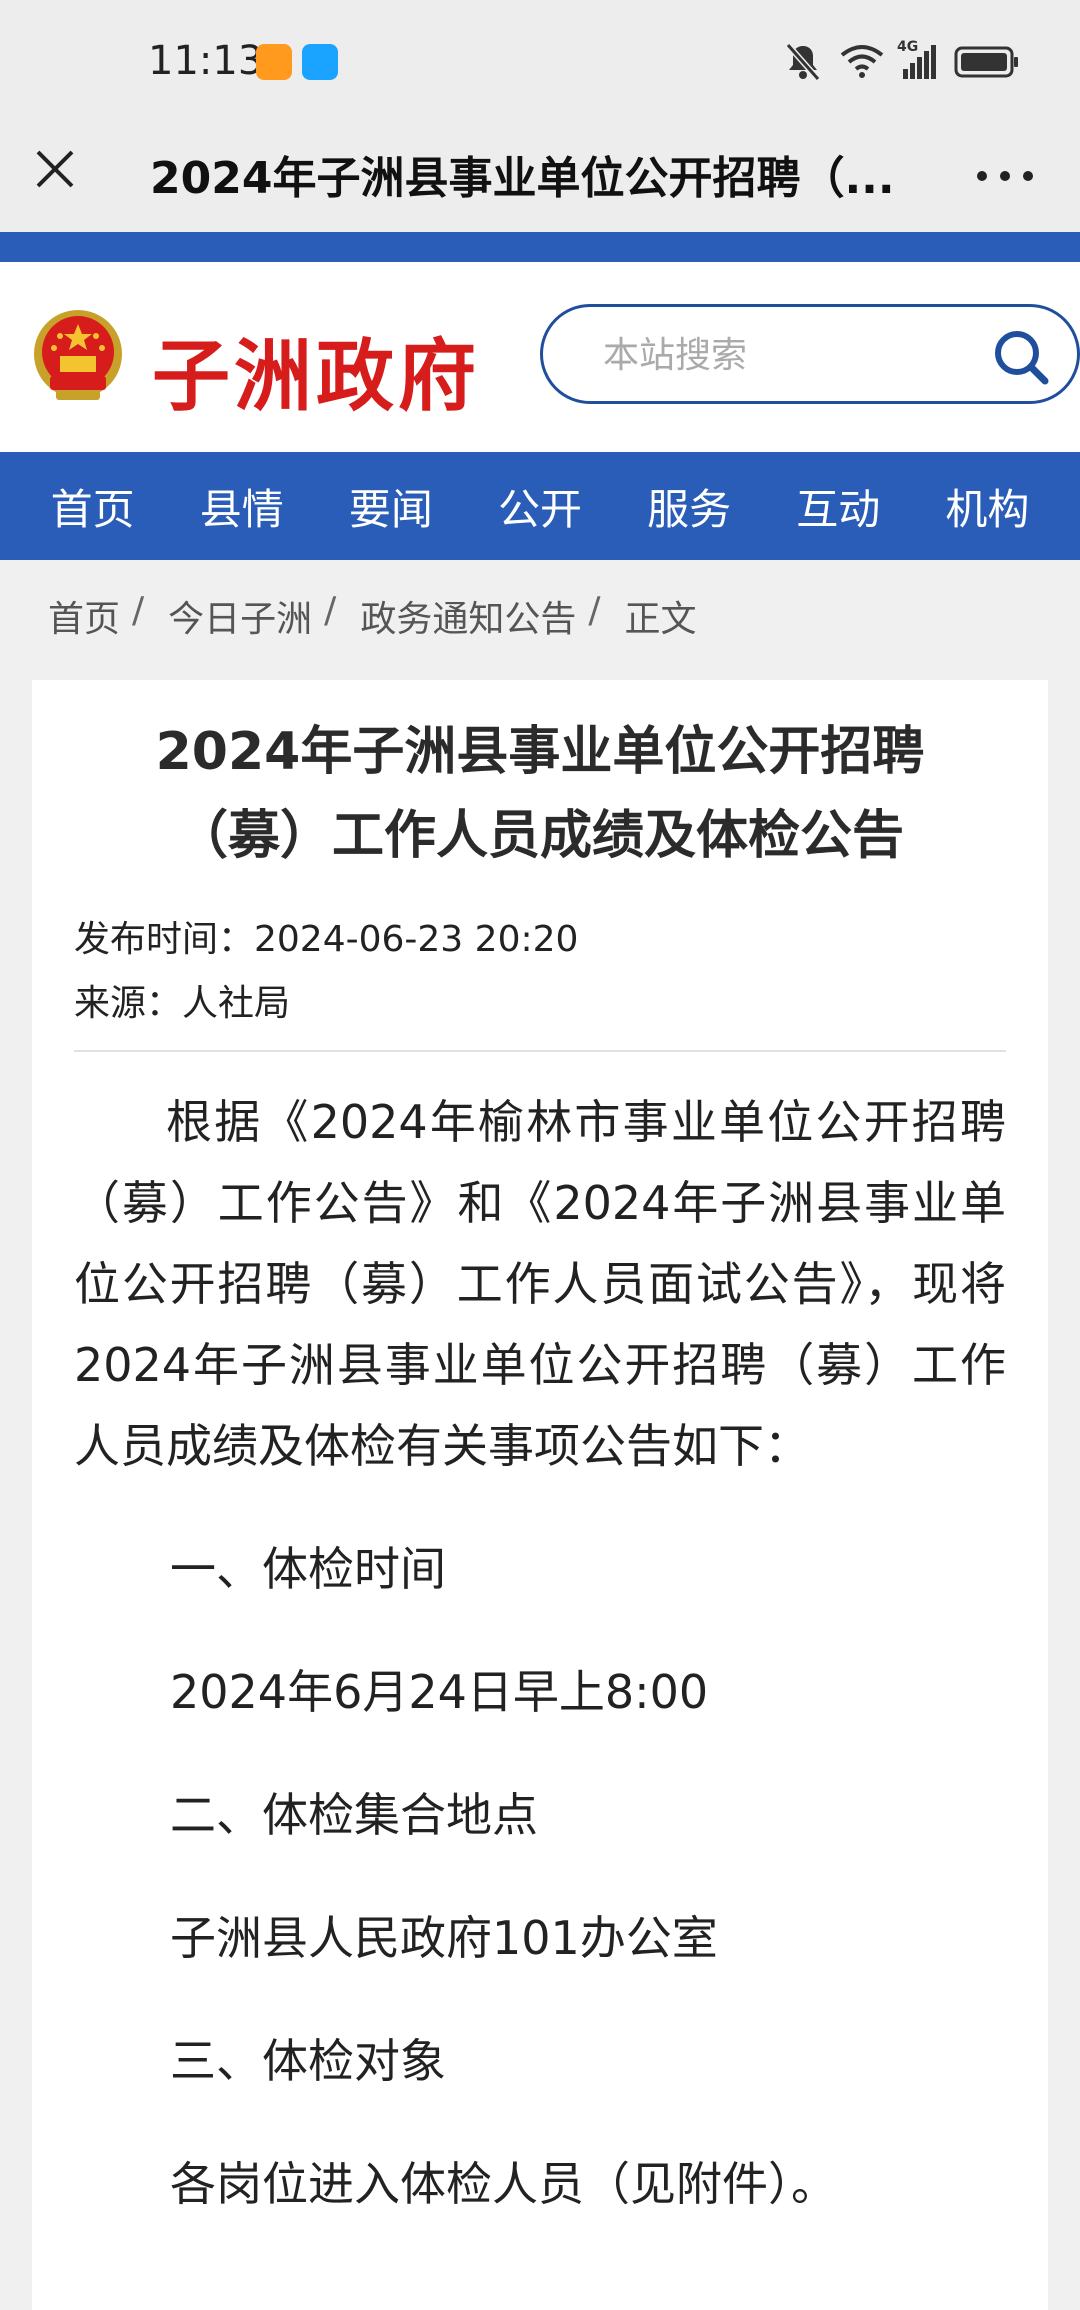 The width and height of the screenshot is (1080, 2310). Describe the element at coordinates (84, 616) in the screenshot. I see `breadcrumb-home: 首页` at that location.